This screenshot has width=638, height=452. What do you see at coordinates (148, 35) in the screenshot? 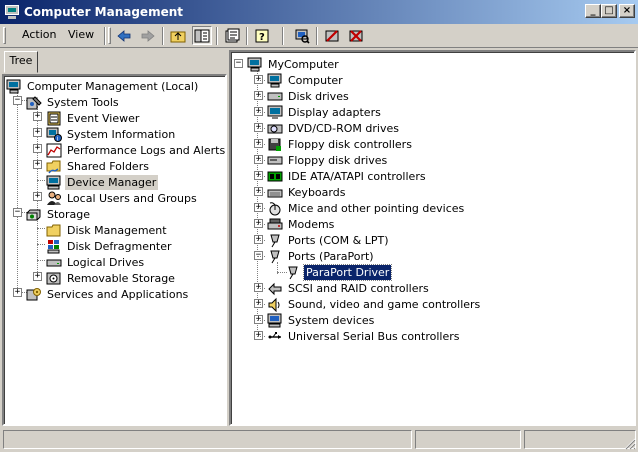
I see `forward-button` at bounding box center [148, 35].